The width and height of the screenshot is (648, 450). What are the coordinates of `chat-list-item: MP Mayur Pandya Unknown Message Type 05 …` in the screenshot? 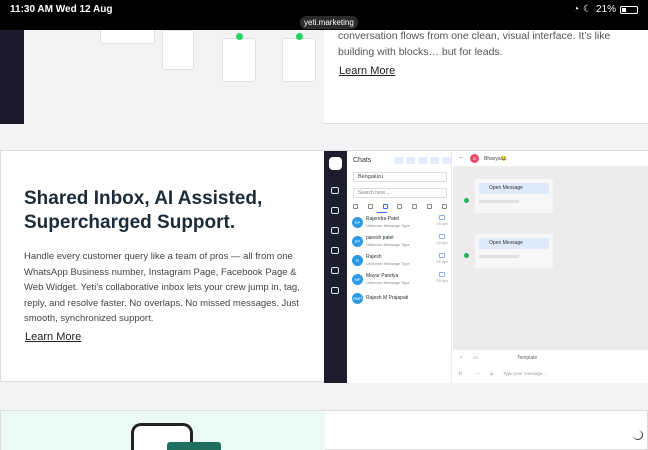 It's located at (401, 281).